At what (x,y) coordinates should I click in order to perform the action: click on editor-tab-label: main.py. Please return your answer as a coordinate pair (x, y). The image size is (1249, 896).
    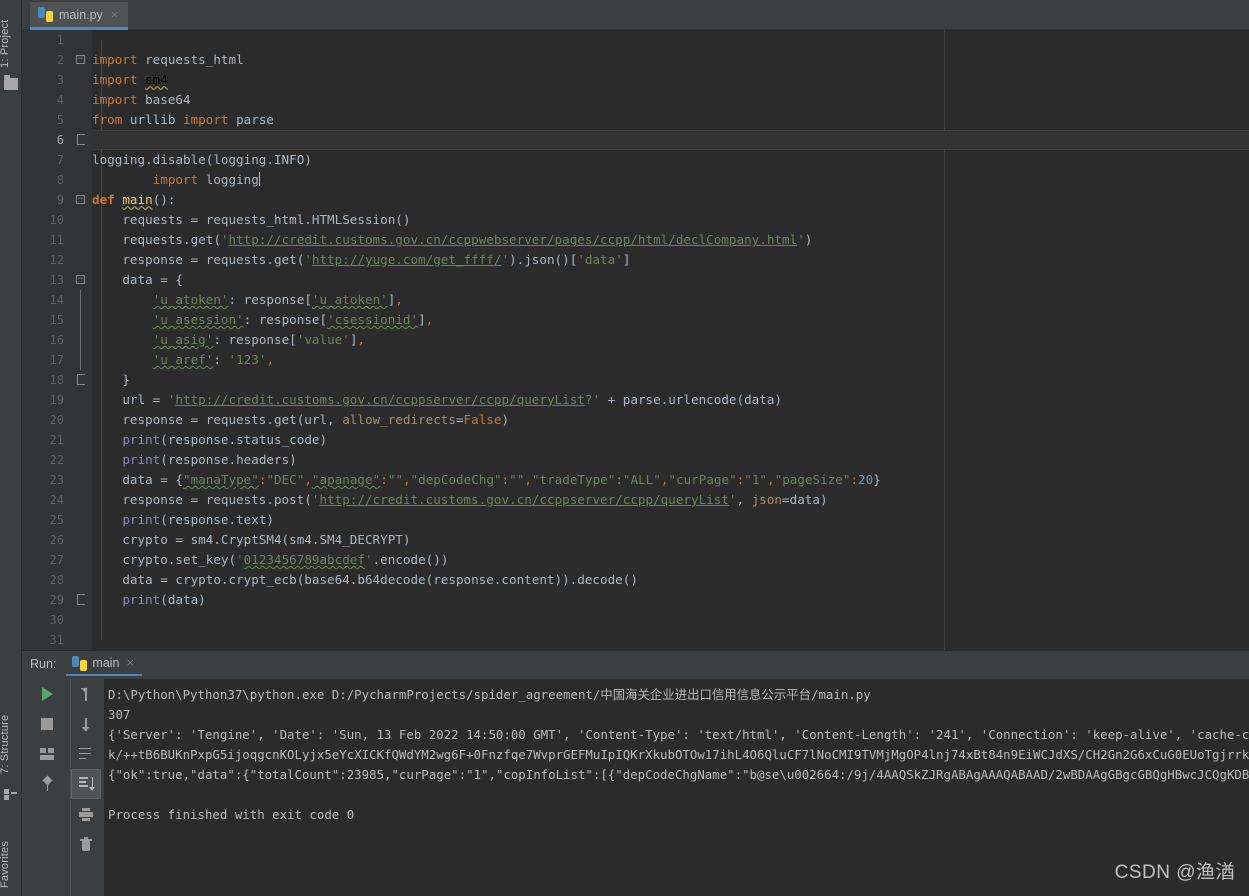
    Looking at the image, I should click on (81, 14).